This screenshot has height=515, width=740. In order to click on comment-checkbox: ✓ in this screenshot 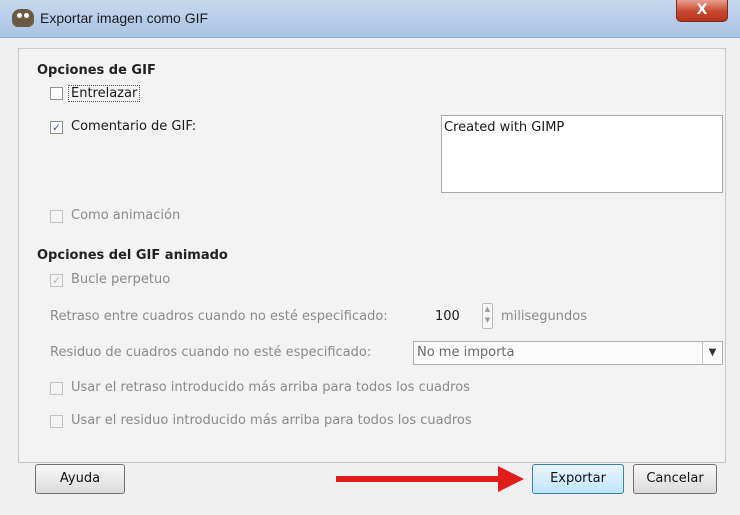, I will do `click(56, 127)`.